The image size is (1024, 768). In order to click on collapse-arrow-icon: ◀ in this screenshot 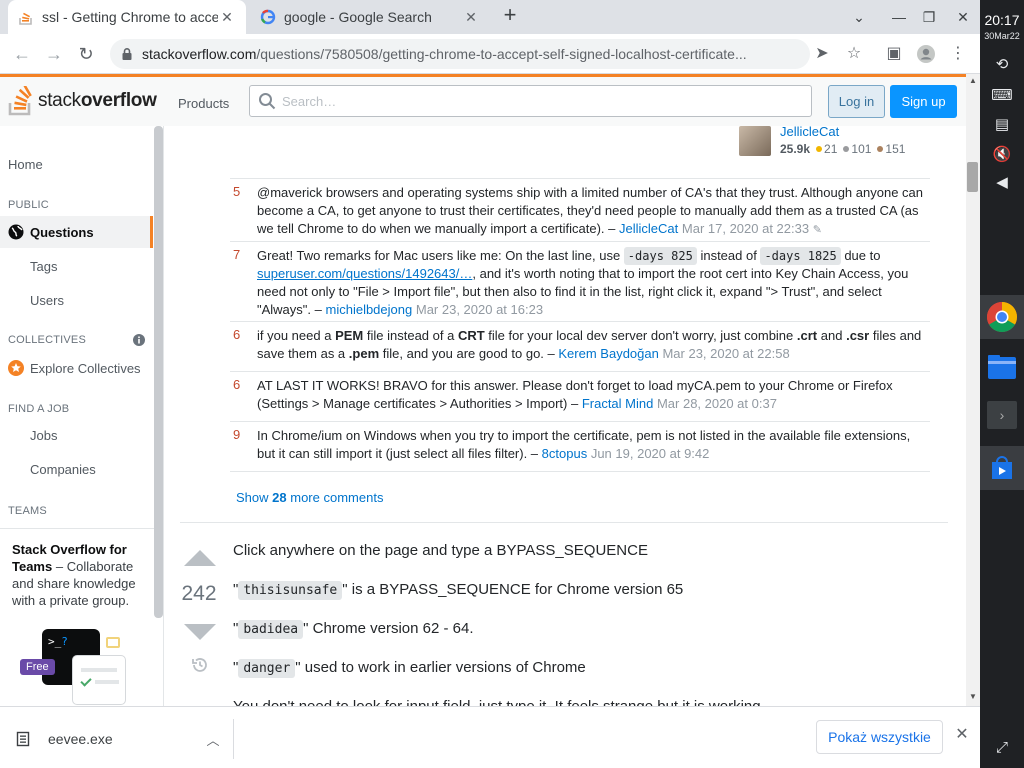, I will do `click(1002, 183)`.